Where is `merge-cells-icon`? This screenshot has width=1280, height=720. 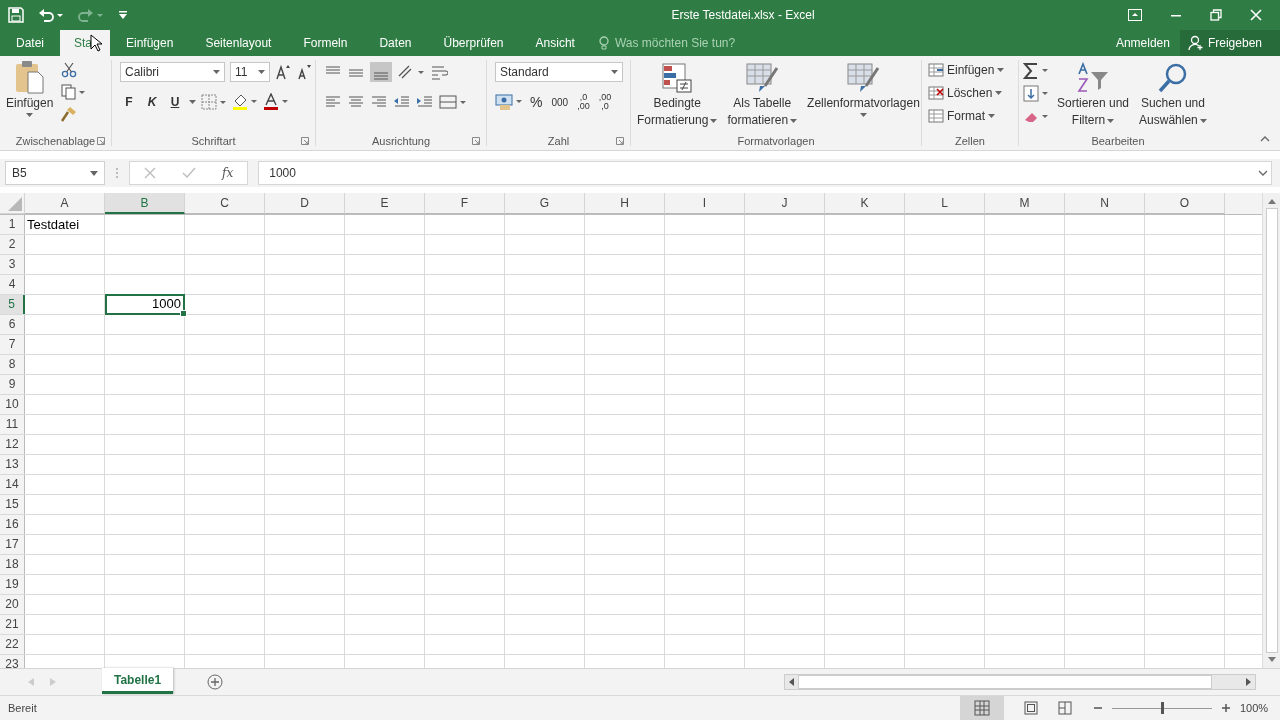 merge-cells-icon is located at coordinates (453, 102).